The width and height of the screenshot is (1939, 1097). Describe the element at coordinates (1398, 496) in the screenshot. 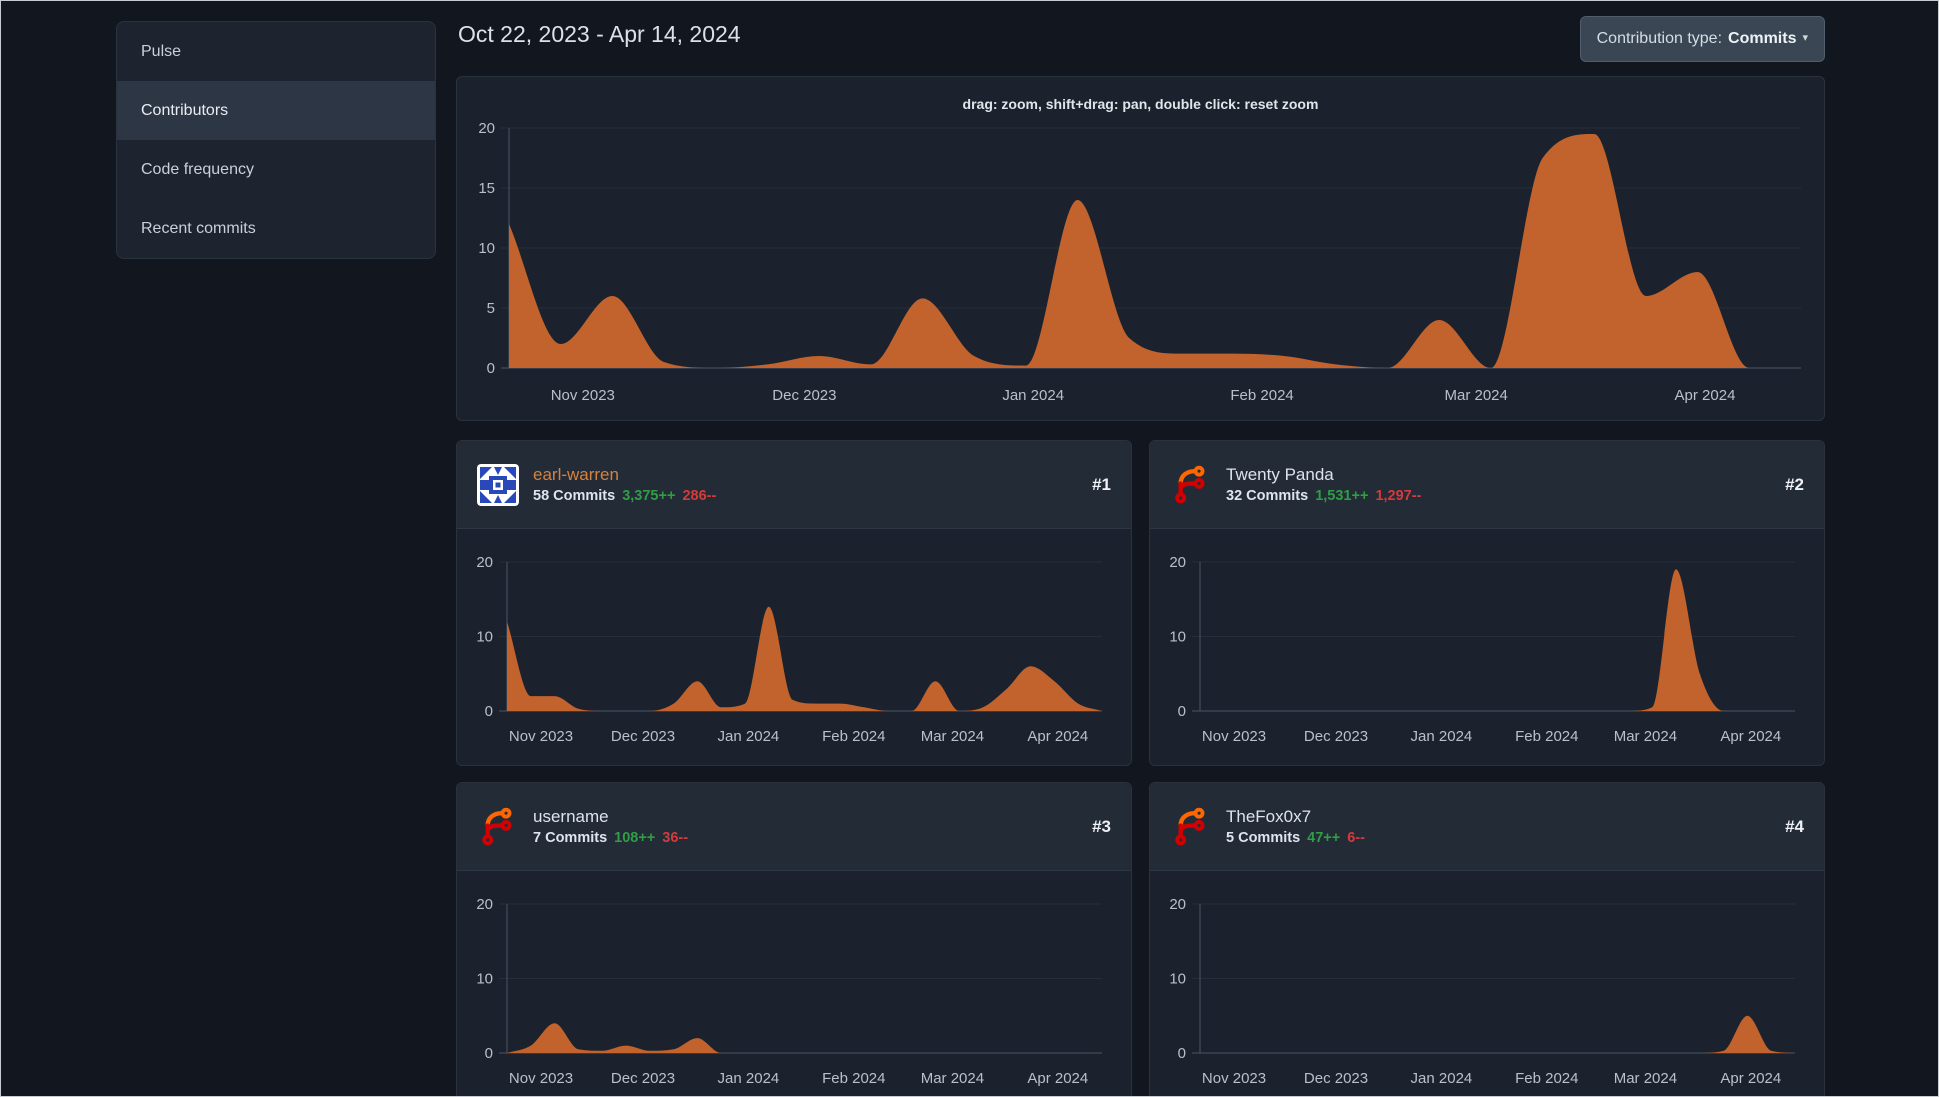

I see `contributor-deletions: 1,297--` at that location.